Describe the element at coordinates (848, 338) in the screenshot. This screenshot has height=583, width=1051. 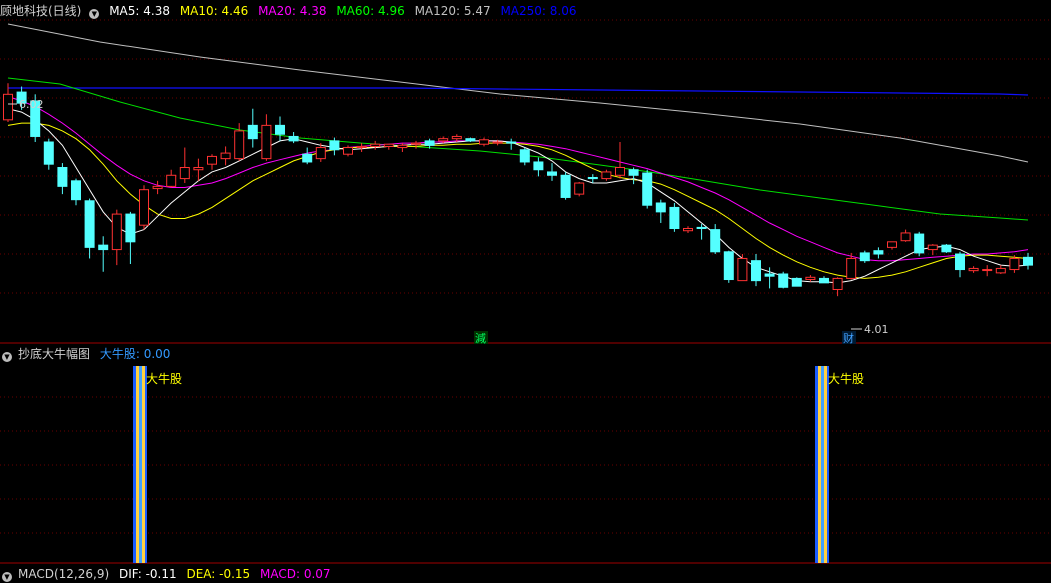
I see `finance-marker: 财` at that location.